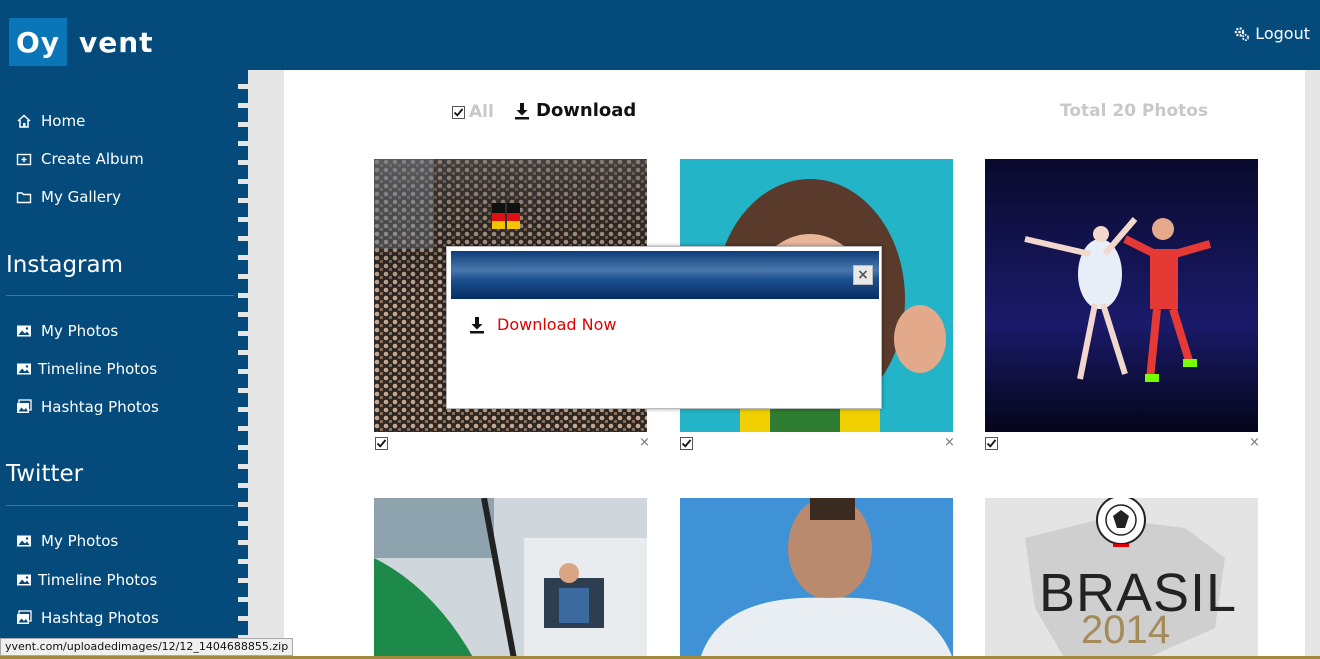 The width and height of the screenshot is (1320, 659). I want to click on sidebar-item-my-gallery: My Gallery, so click(68, 197).